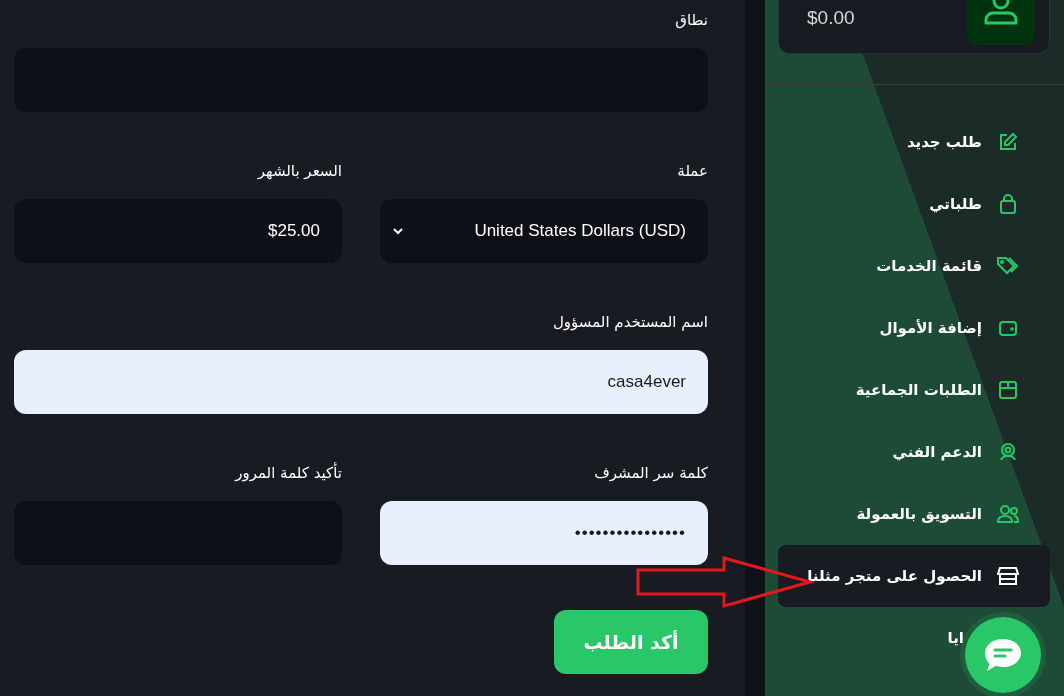  What do you see at coordinates (1008, 266) in the screenshot?
I see `tag-icon` at bounding box center [1008, 266].